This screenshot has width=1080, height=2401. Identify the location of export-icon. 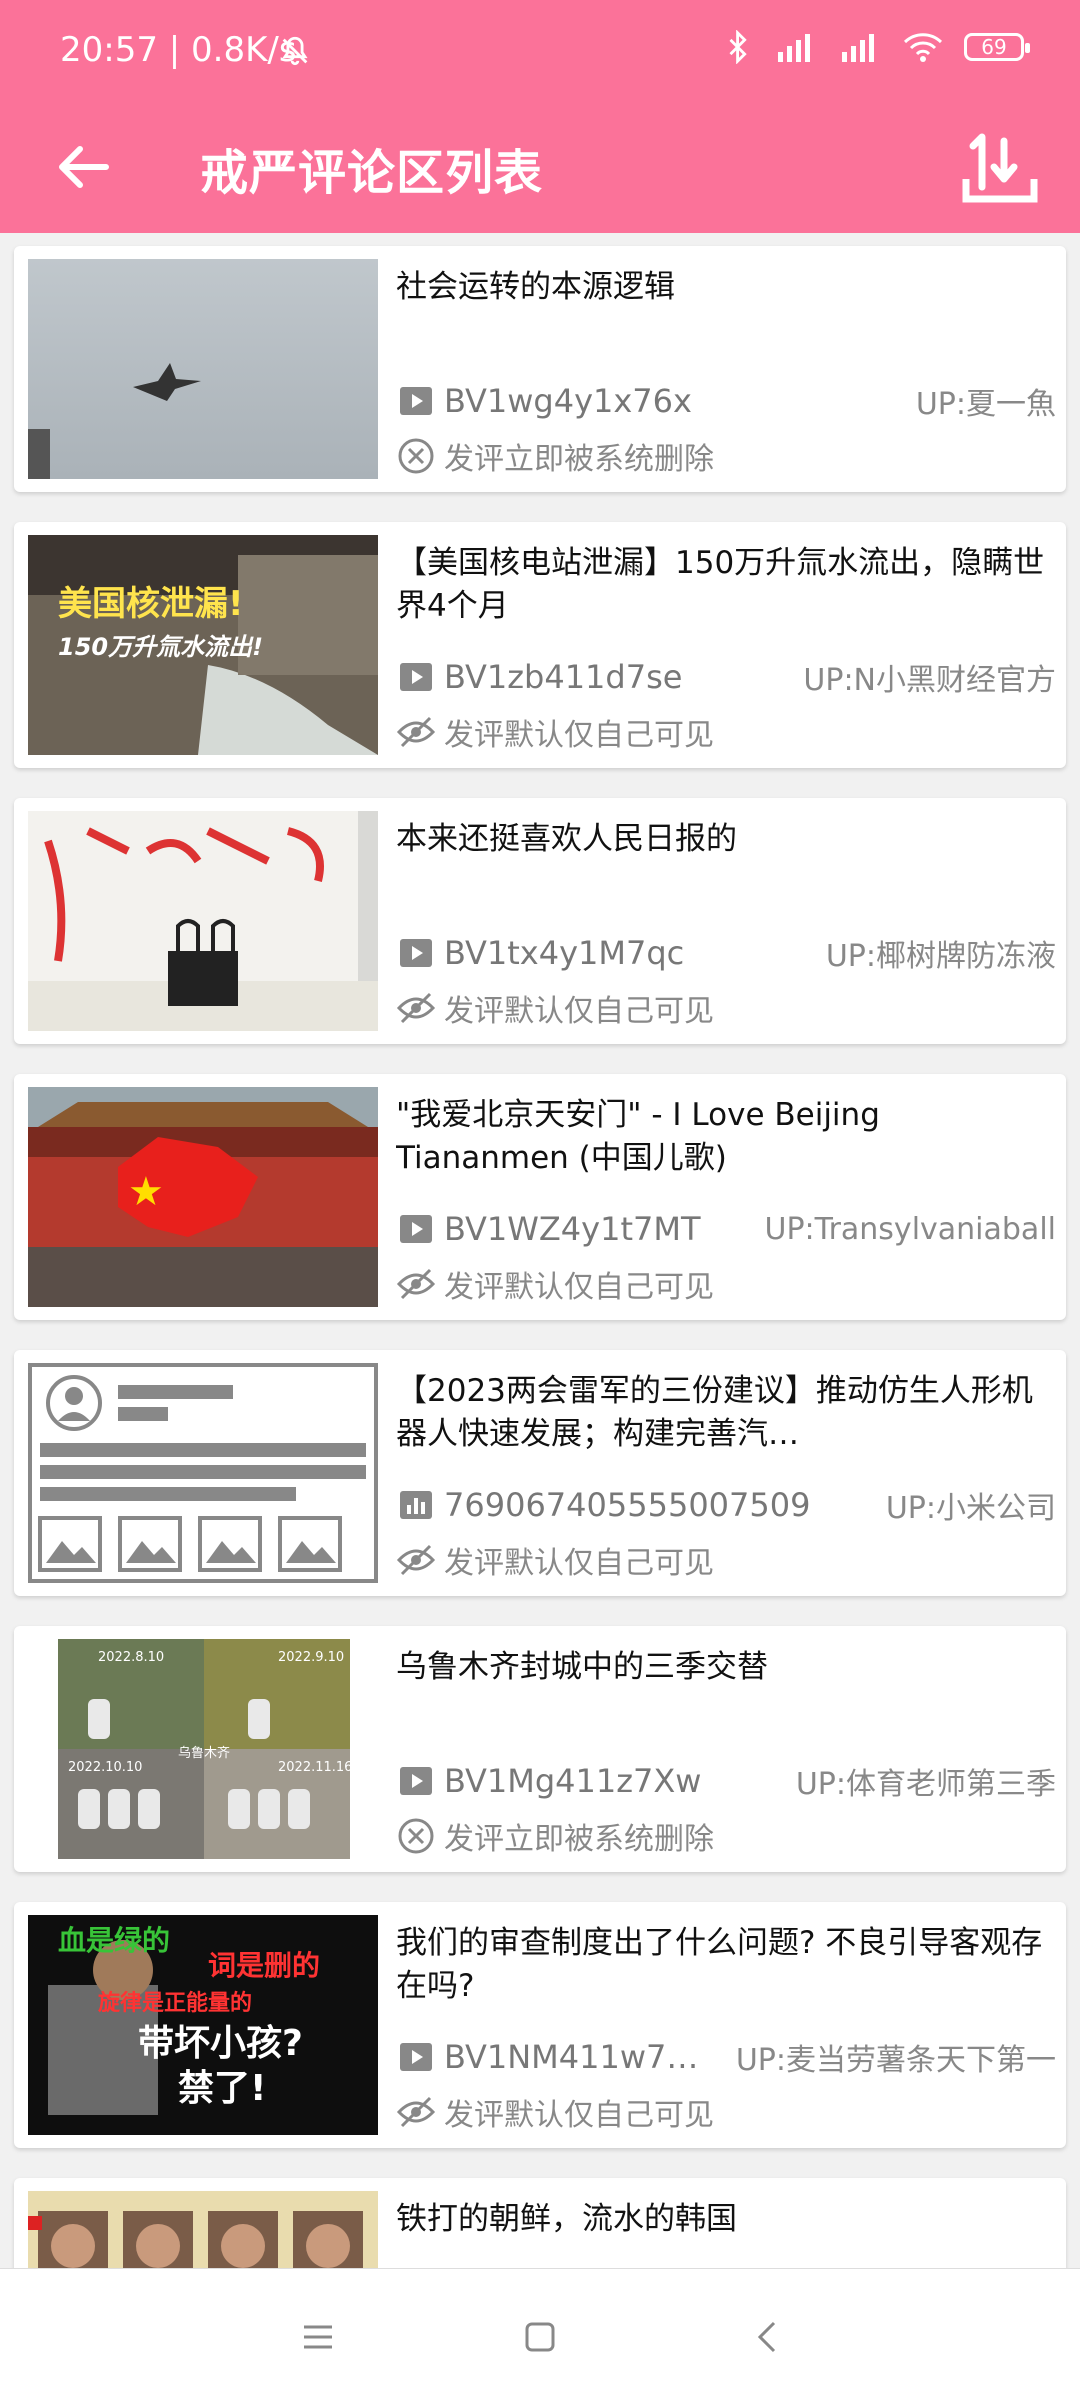
(1000, 167).